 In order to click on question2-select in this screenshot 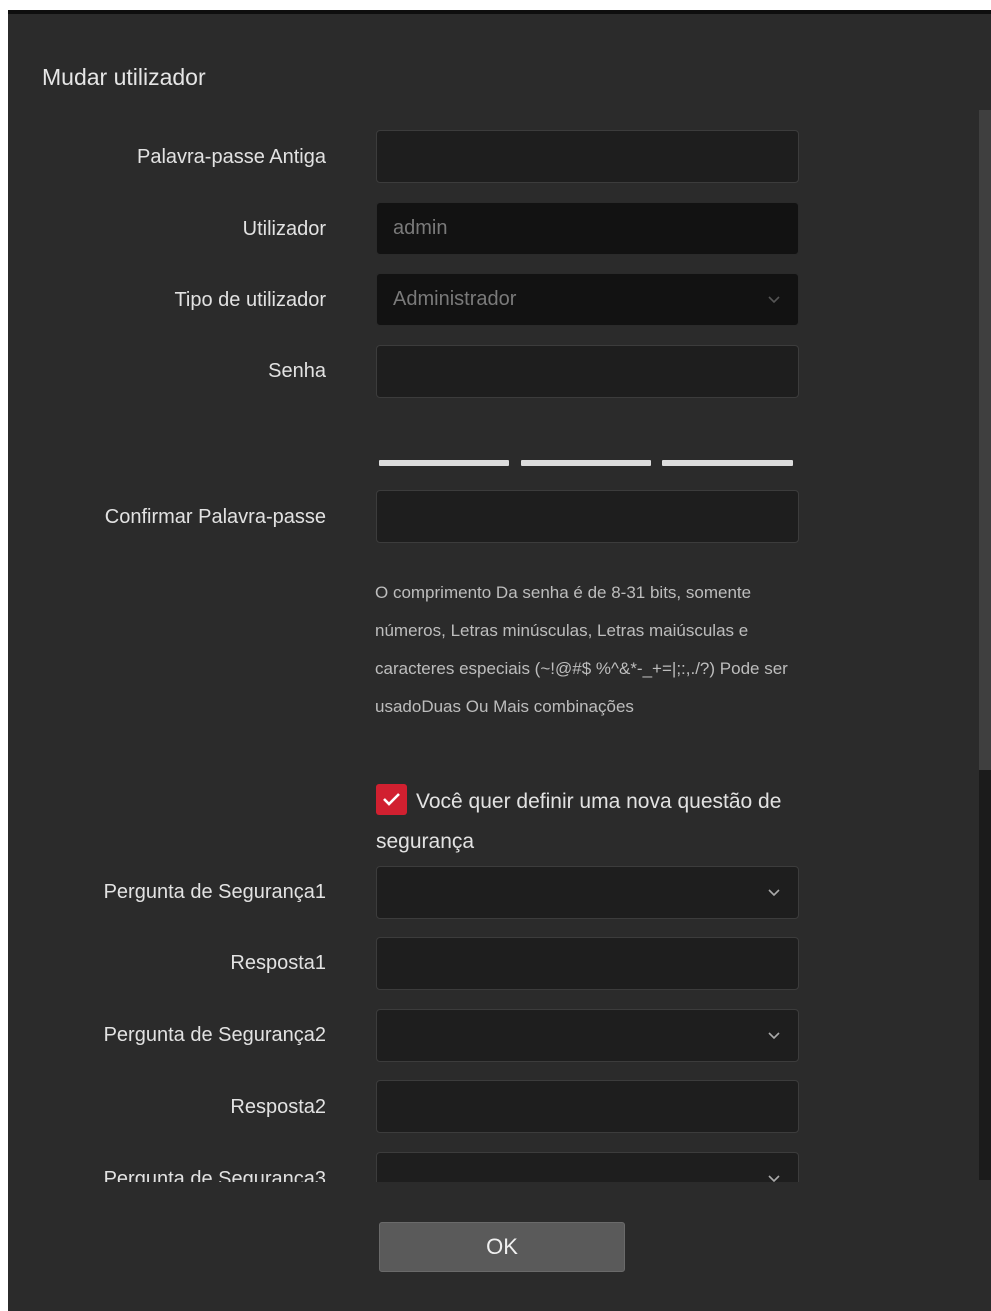, I will do `click(587, 1035)`.